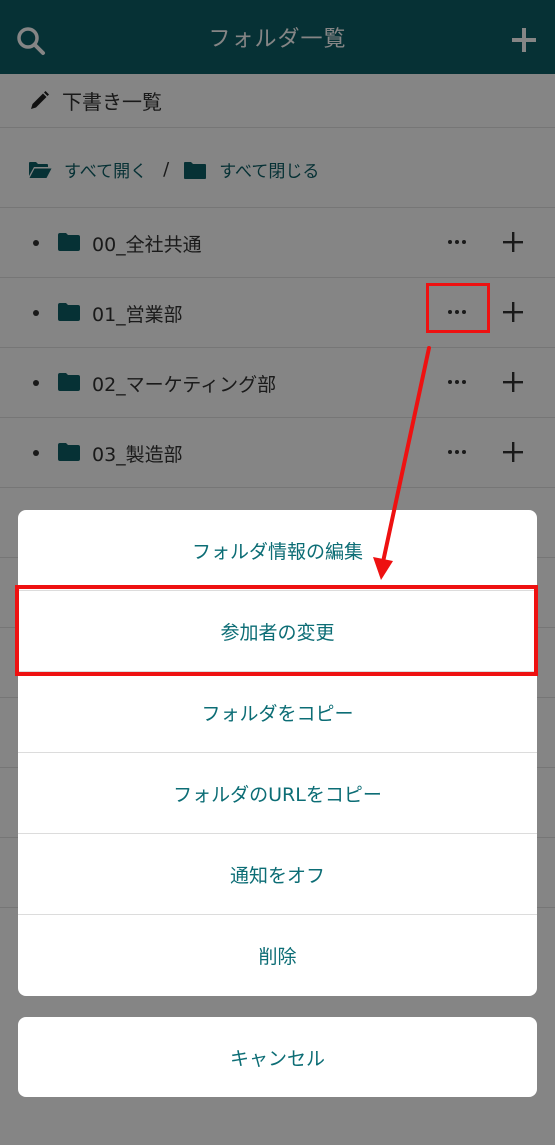  Describe the element at coordinates (277, 793) in the screenshot. I see `copy-folder-url-button: フォルダのURLをコピー` at that location.